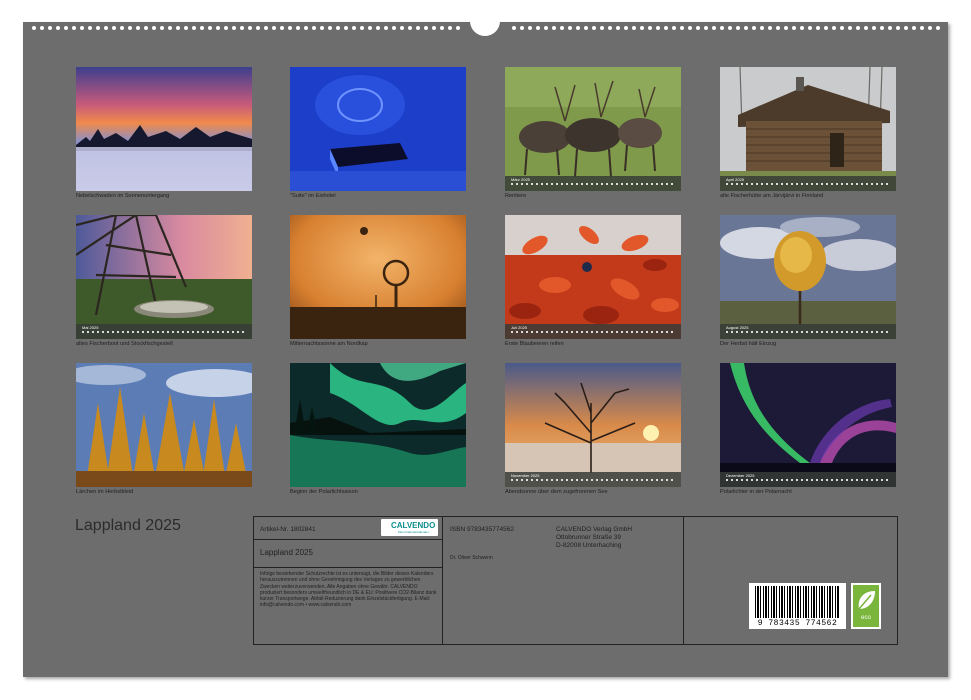  What do you see at coordinates (593, 277) in the screenshot?
I see `photo-thumbnail: Juli 2025` at bounding box center [593, 277].